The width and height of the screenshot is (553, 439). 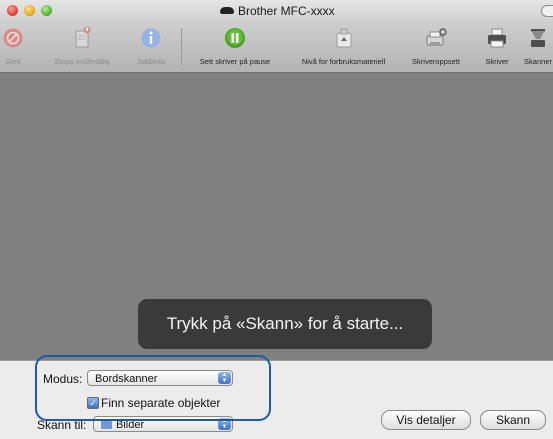 I want to click on printer-setup-icon, so click(x=436, y=37).